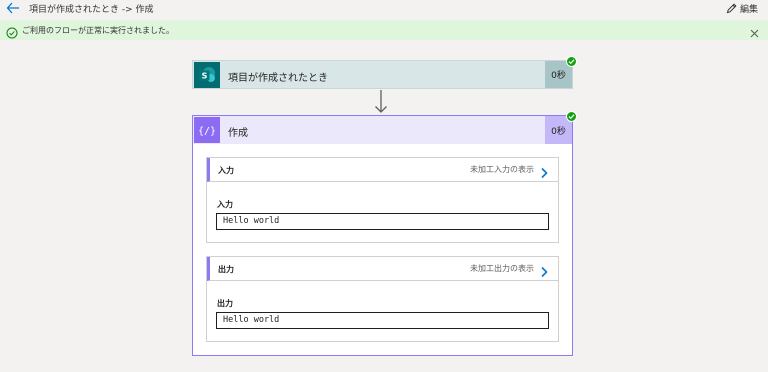 This screenshot has width=768, height=372. I want to click on success-circle-icon, so click(12, 31).